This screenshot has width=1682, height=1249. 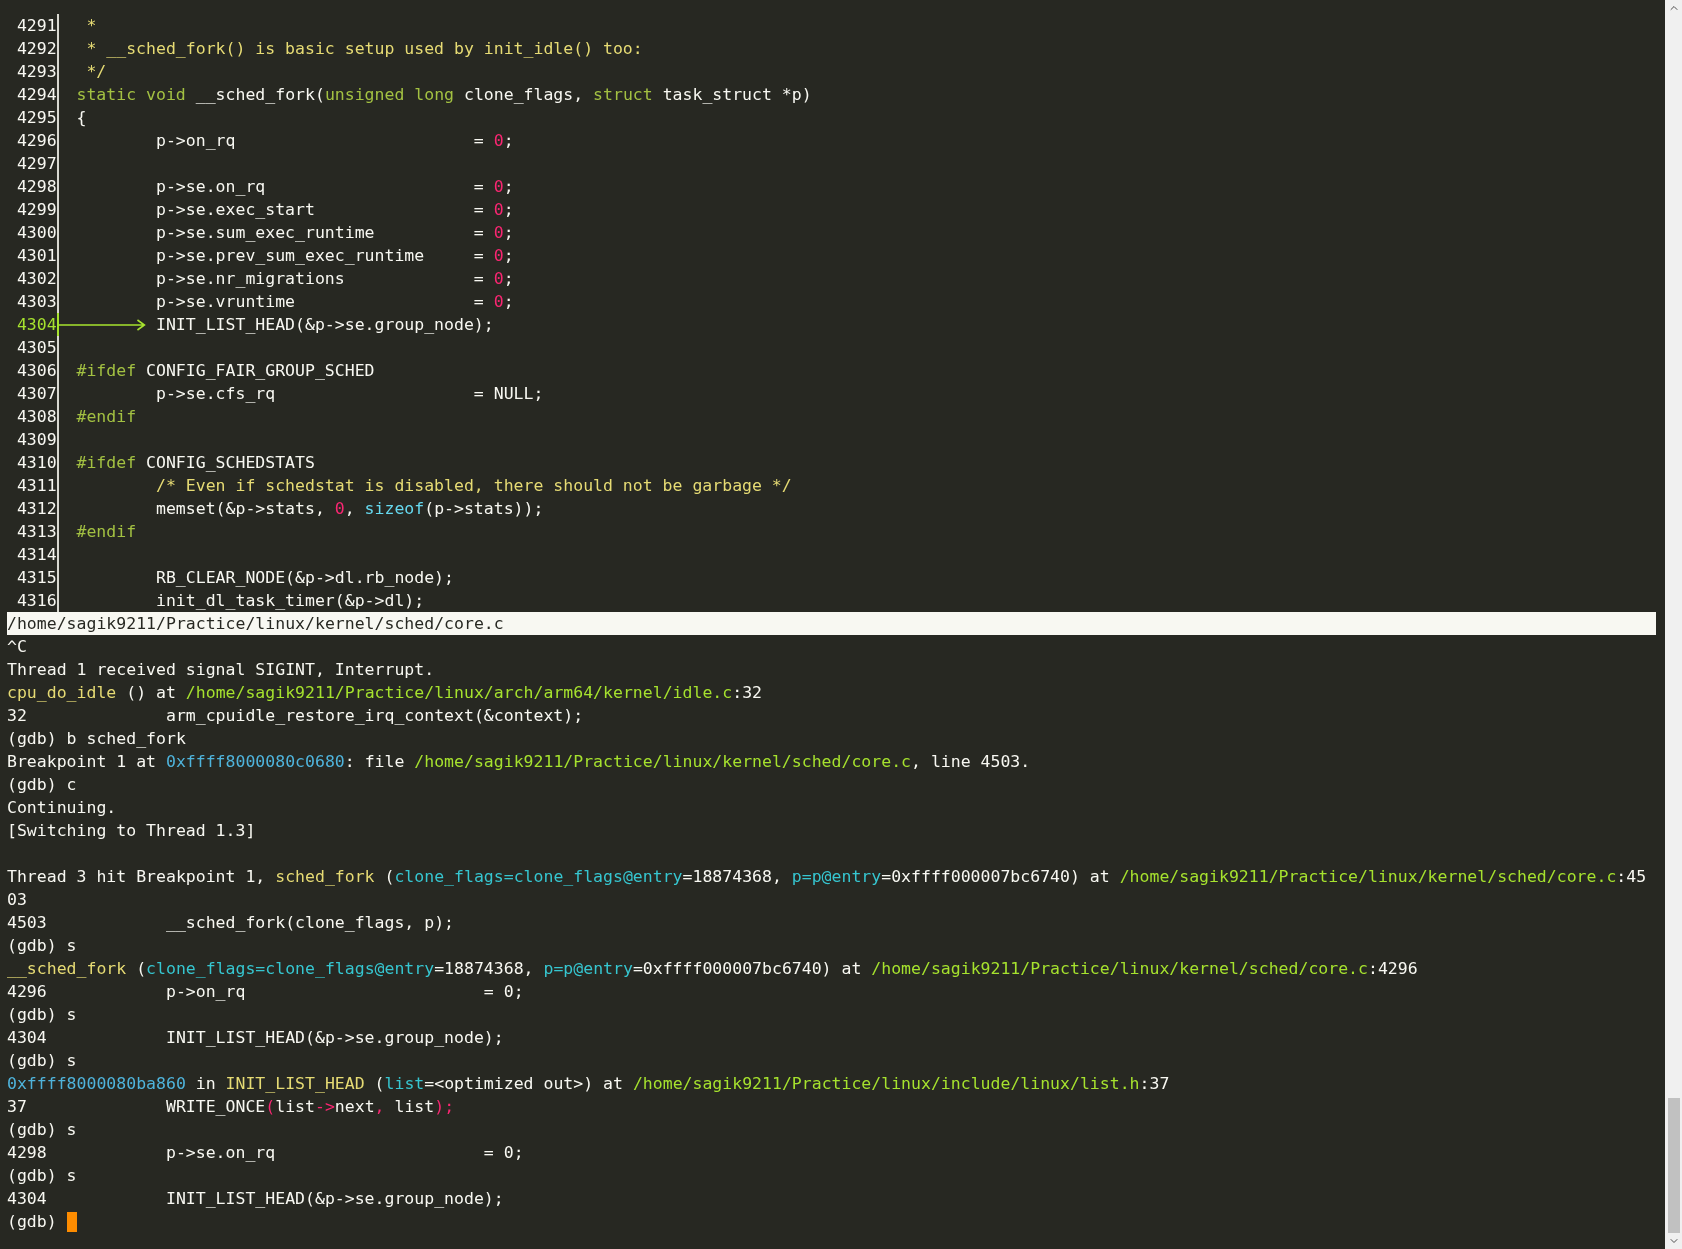 I want to click on line-number: 4315, so click(x=36, y=578).